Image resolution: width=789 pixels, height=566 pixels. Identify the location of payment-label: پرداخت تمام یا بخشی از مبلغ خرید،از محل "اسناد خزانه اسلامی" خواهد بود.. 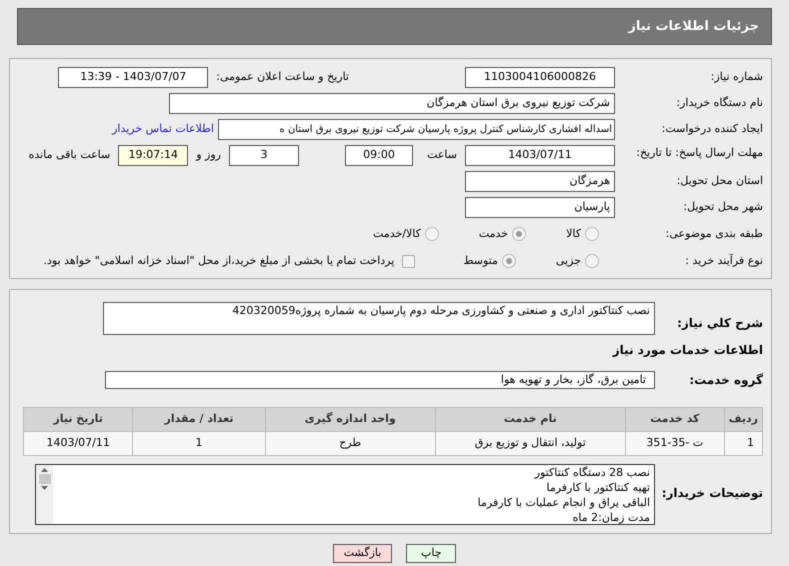
(219, 260).